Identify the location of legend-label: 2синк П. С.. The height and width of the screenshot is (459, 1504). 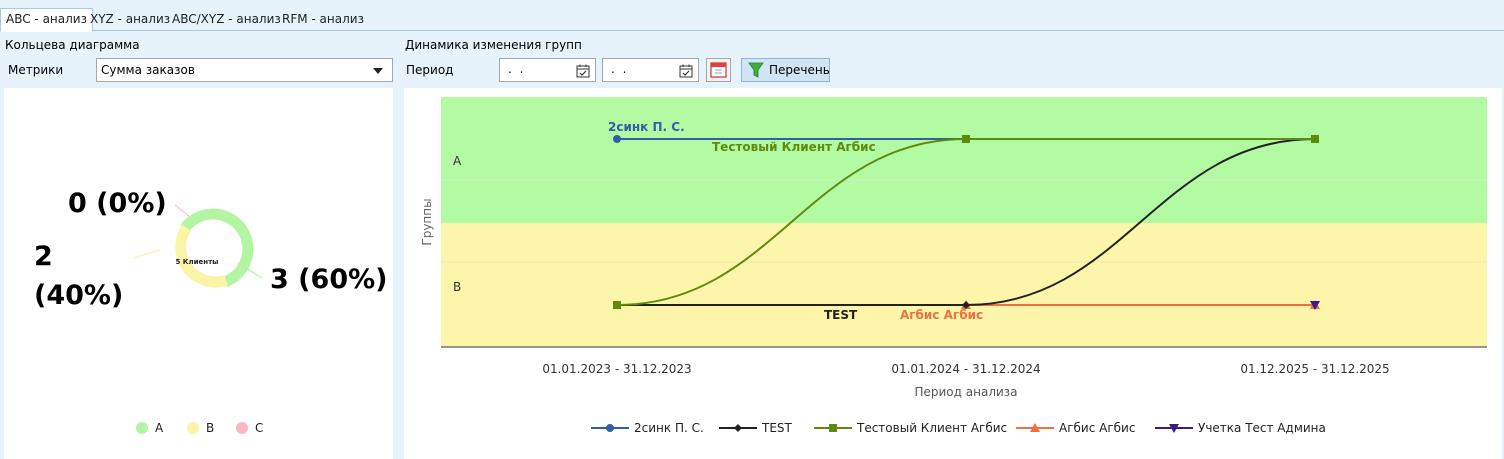
(669, 428).